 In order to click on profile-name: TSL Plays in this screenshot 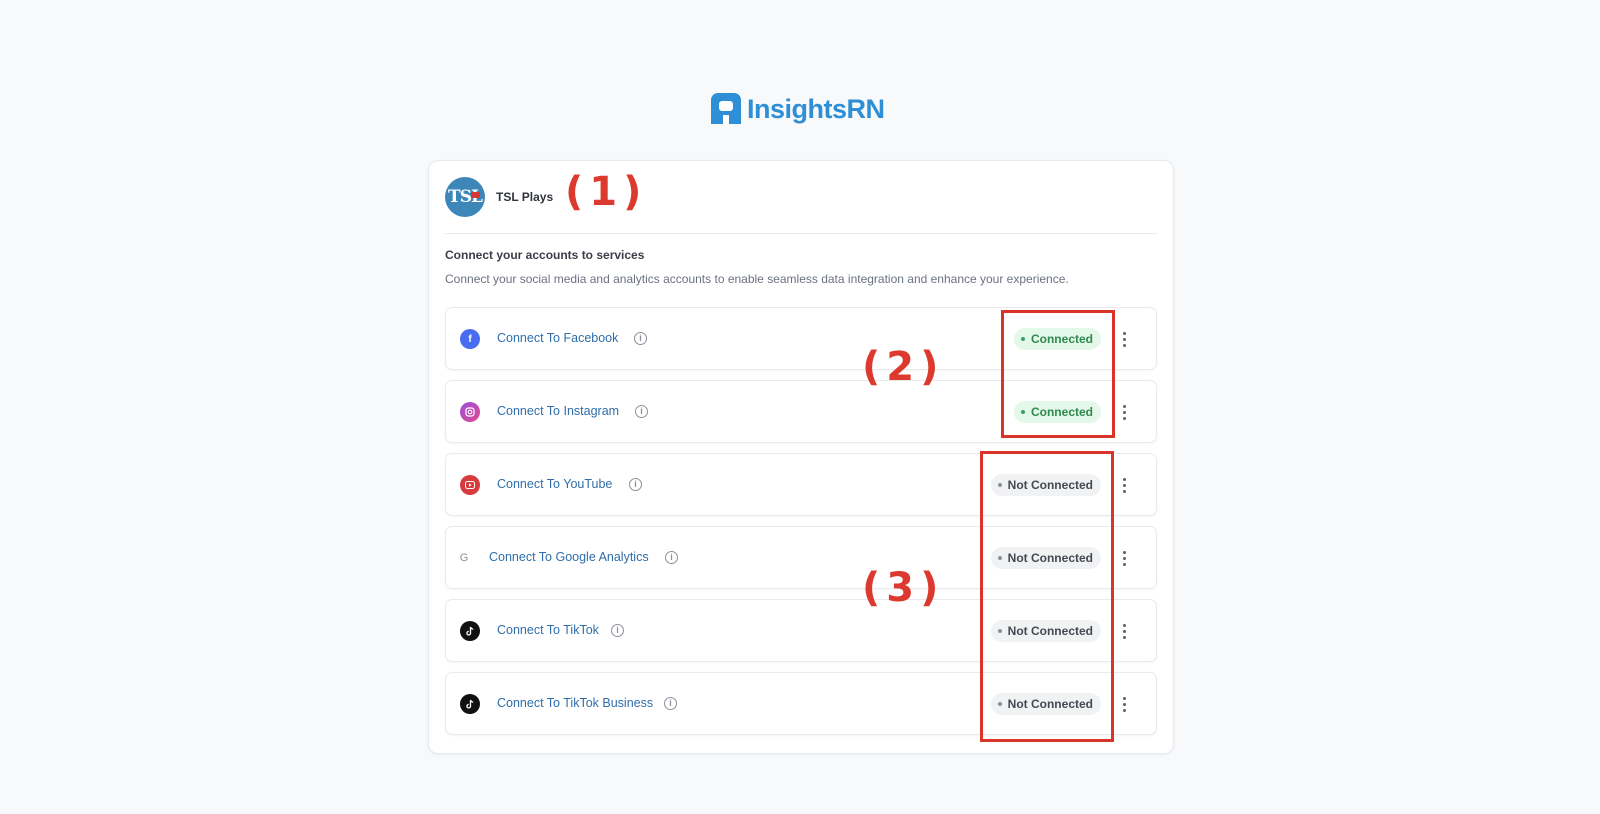, I will do `click(525, 197)`.